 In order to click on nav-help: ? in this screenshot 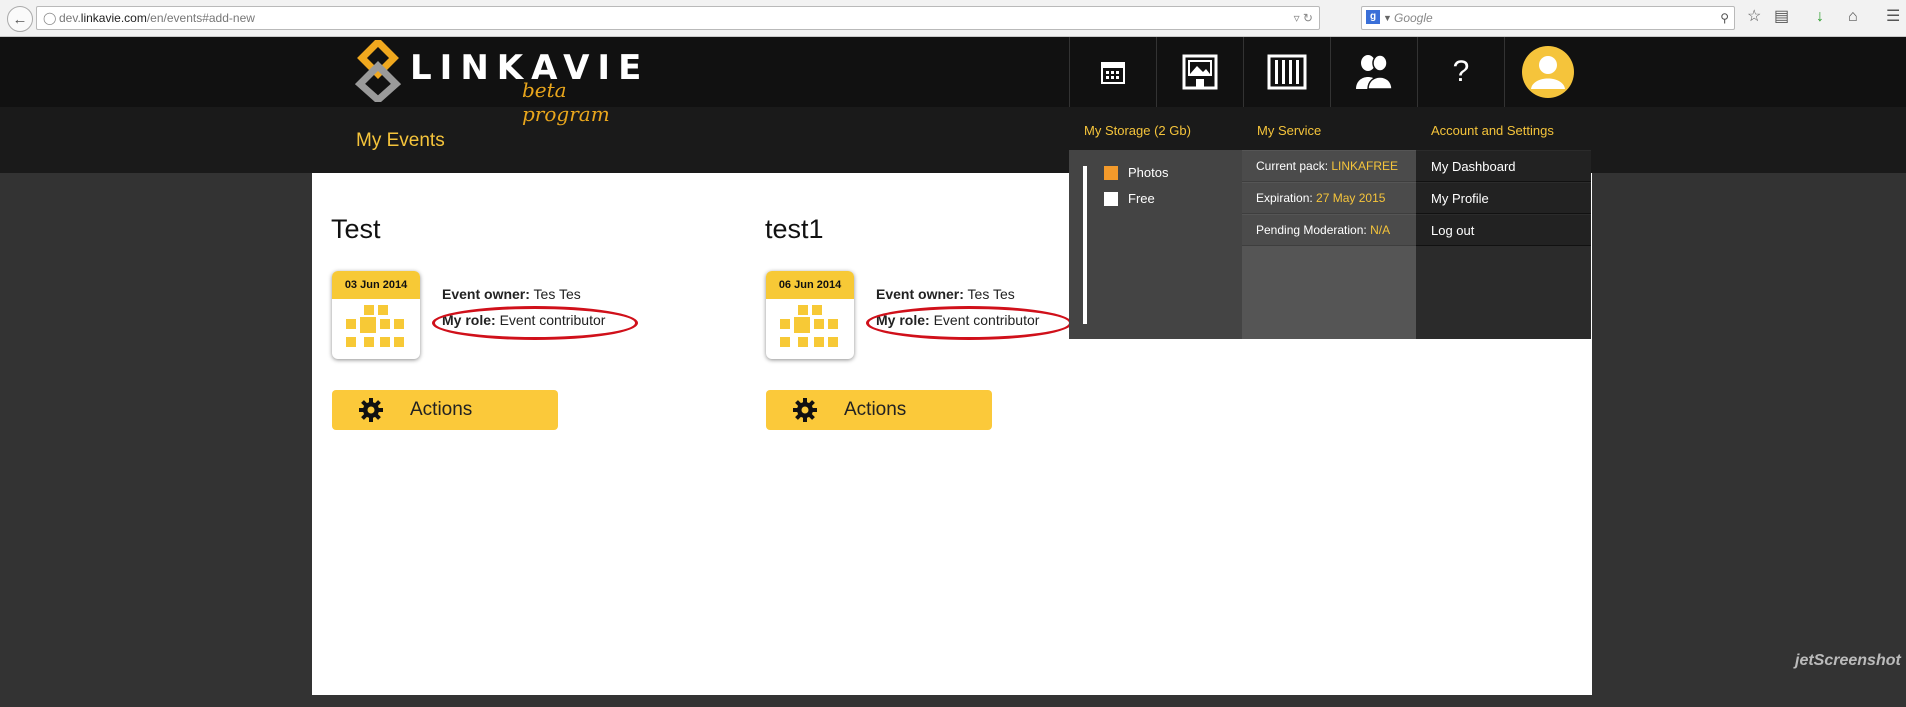, I will do `click(1460, 72)`.